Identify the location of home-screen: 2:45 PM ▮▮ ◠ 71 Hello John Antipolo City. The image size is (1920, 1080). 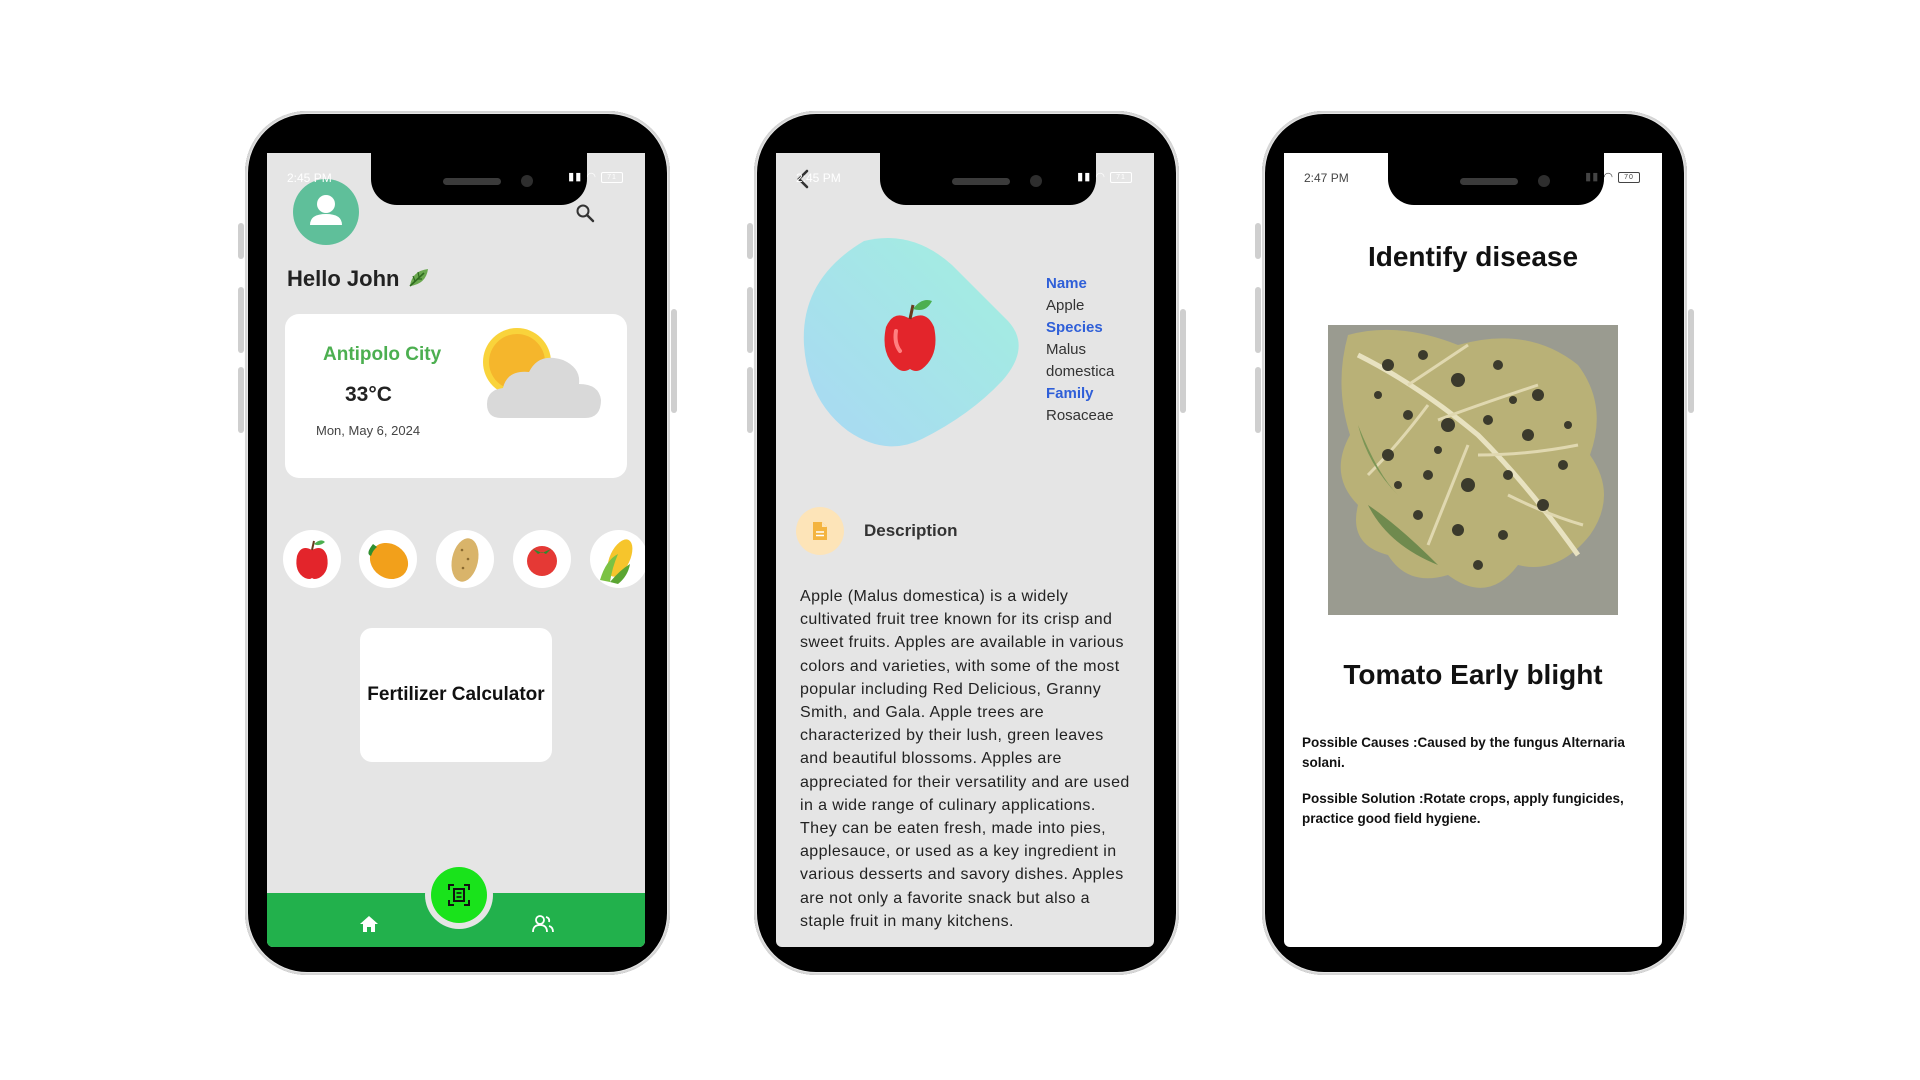
(456, 550).